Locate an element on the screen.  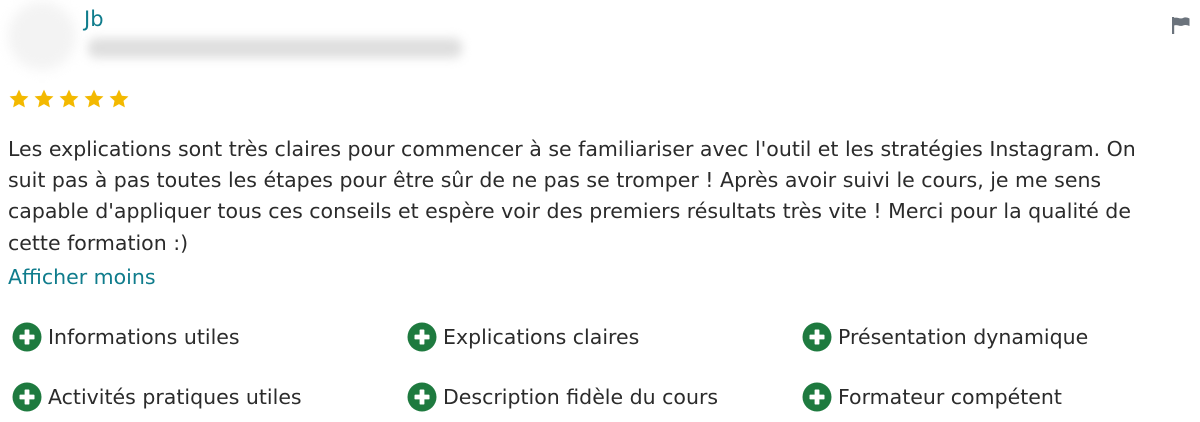
review-tag: Présentation dynamique is located at coordinates (999, 337).